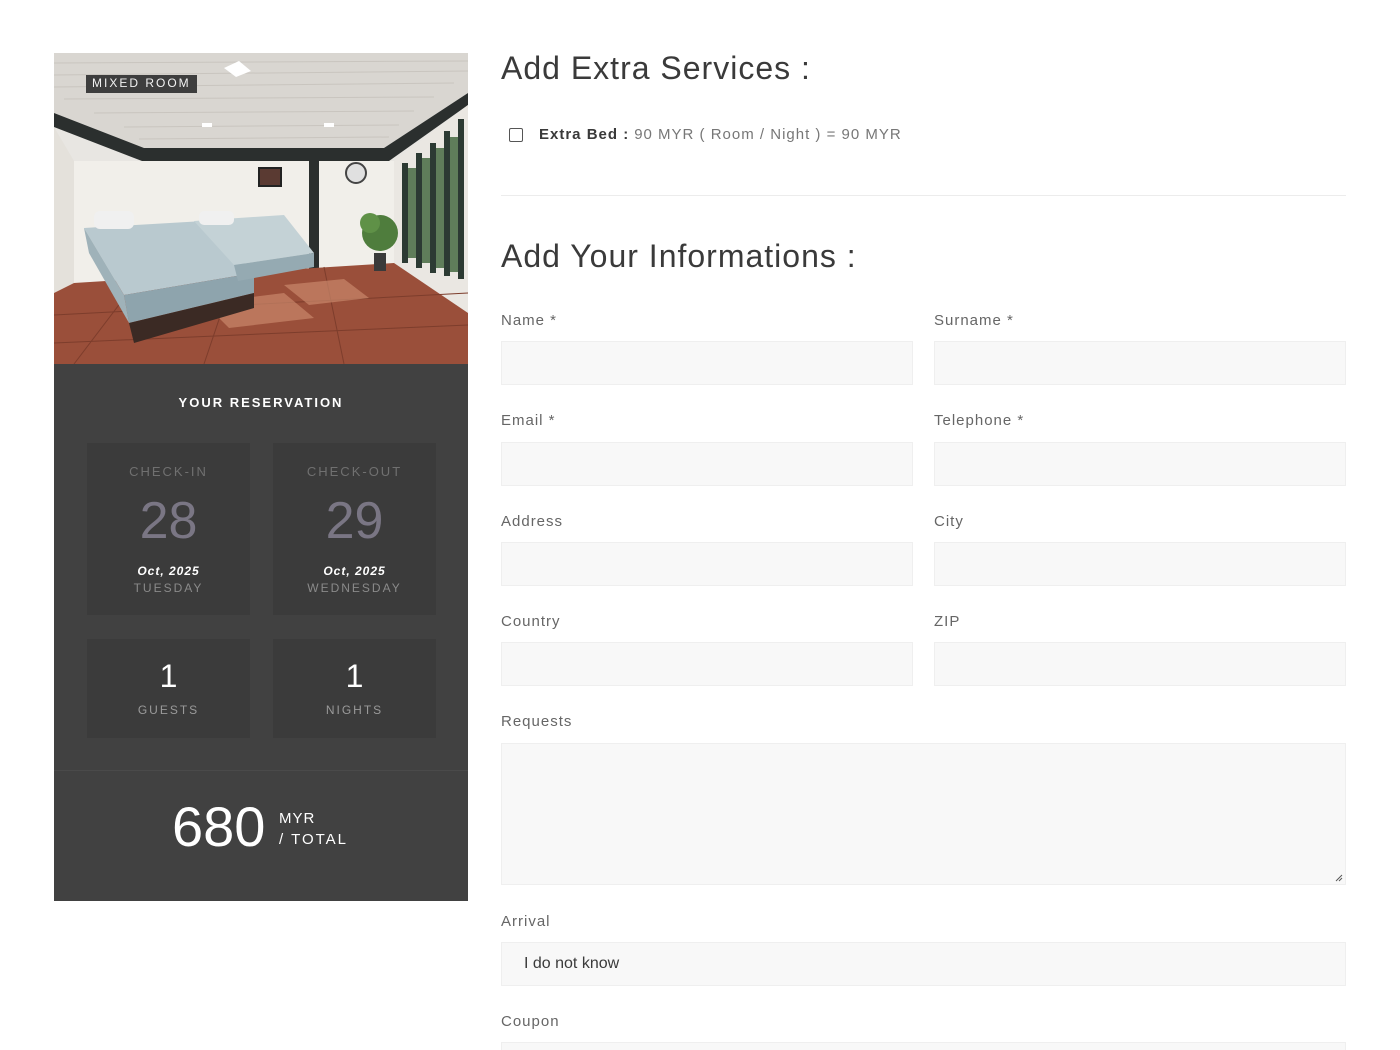  What do you see at coordinates (1140, 464) in the screenshot?
I see `telephone-input` at bounding box center [1140, 464].